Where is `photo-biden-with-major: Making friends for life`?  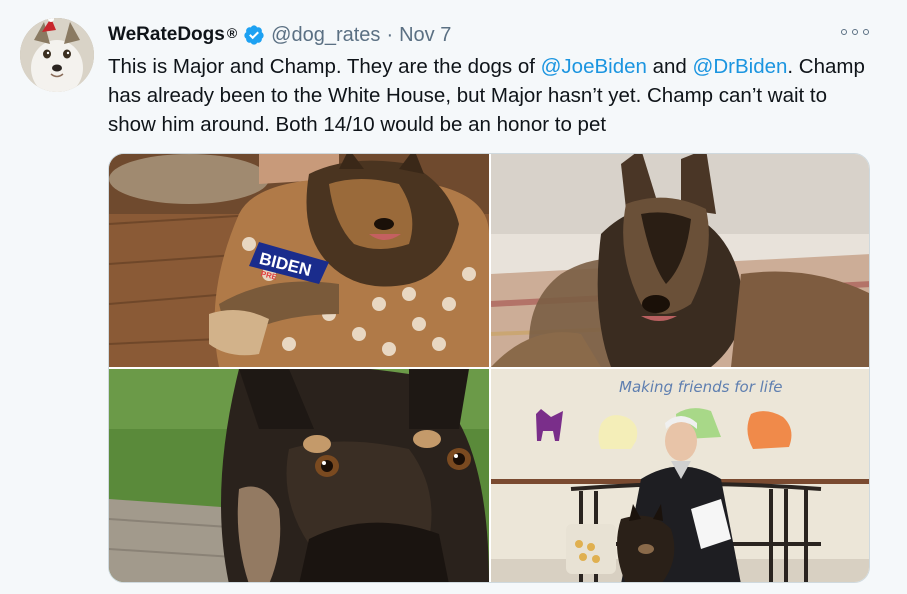
photo-biden-with-major: Making friends for life is located at coordinates (680, 475).